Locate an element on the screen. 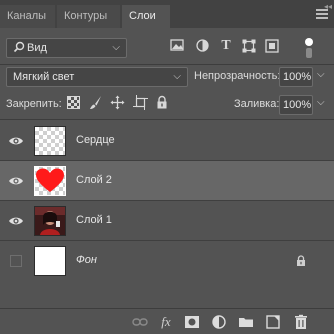 The image size is (334, 334). tab-layers-label: Слои is located at coordinates (142, 16).